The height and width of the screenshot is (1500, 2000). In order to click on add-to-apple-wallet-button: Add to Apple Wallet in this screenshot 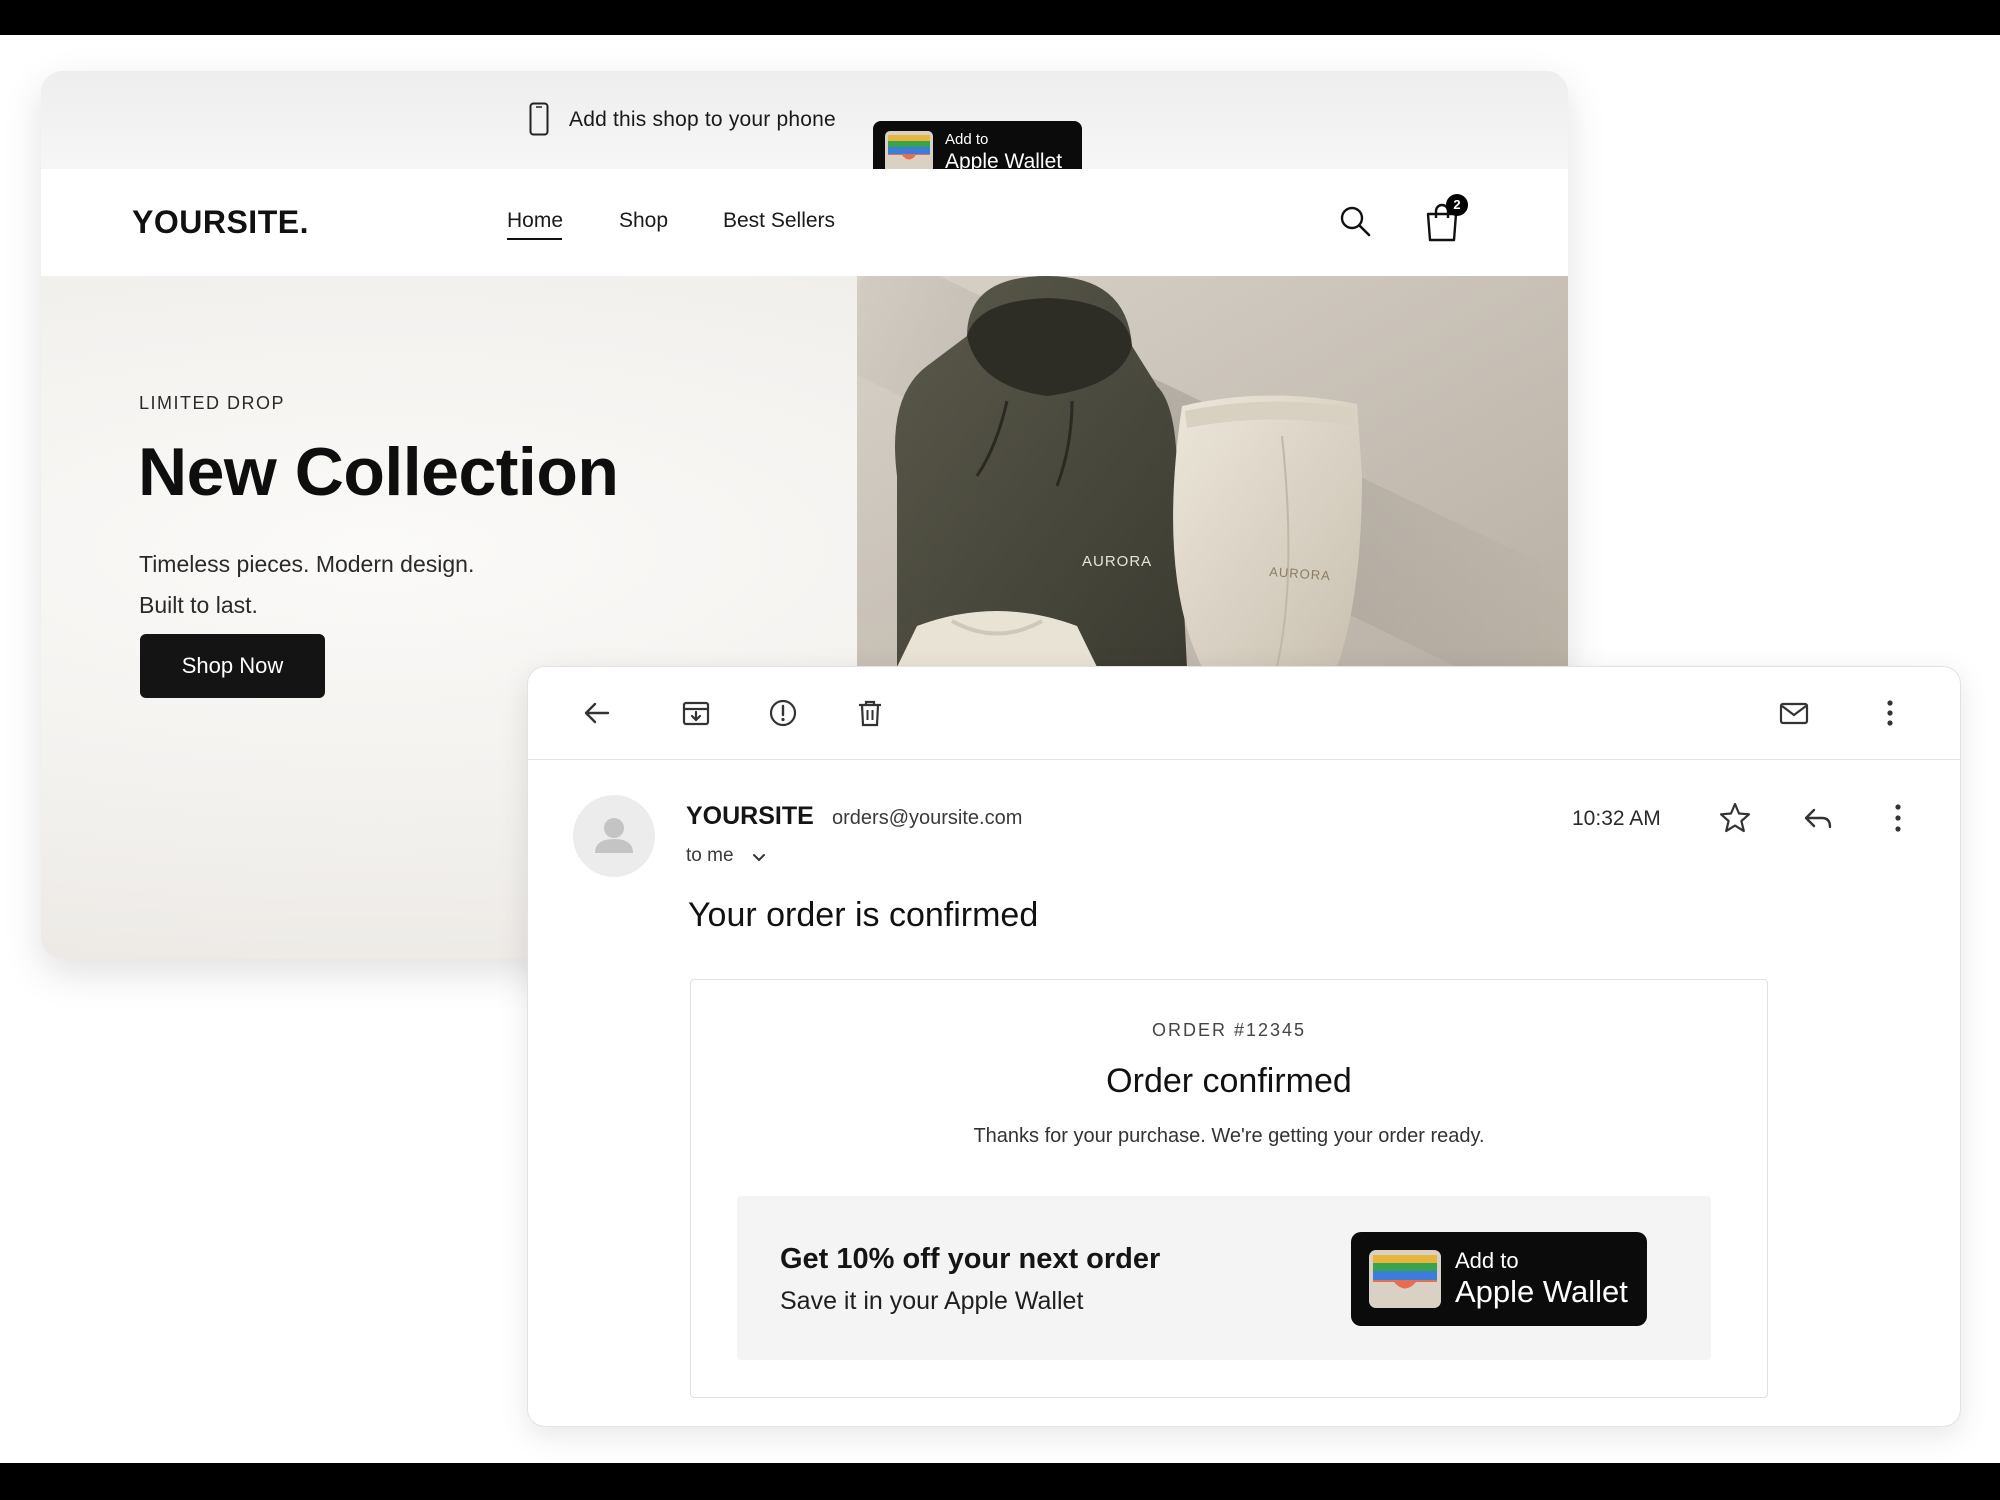, I will do `click(1499, 1279)`.